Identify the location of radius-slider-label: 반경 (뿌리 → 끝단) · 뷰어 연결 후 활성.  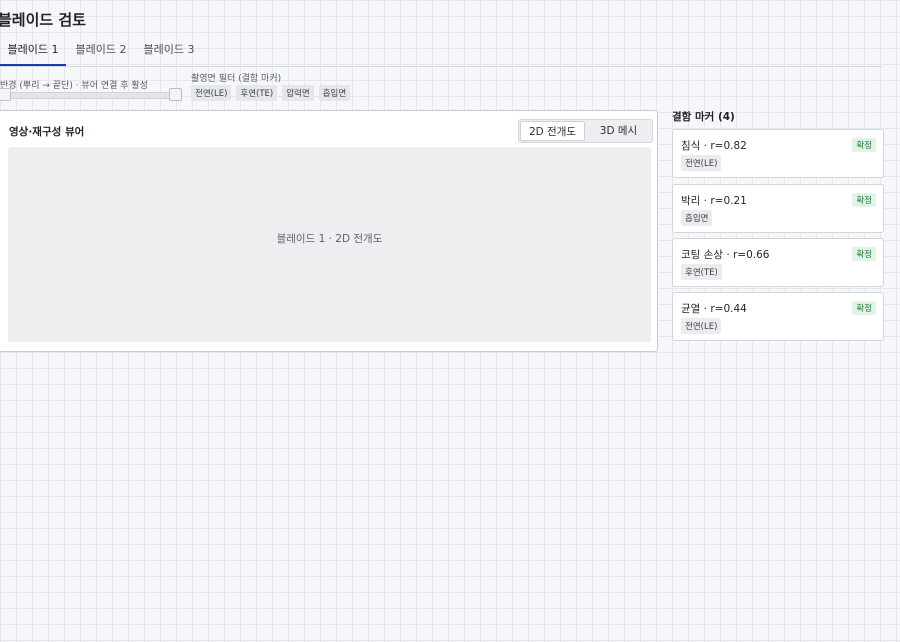
(74, 86).